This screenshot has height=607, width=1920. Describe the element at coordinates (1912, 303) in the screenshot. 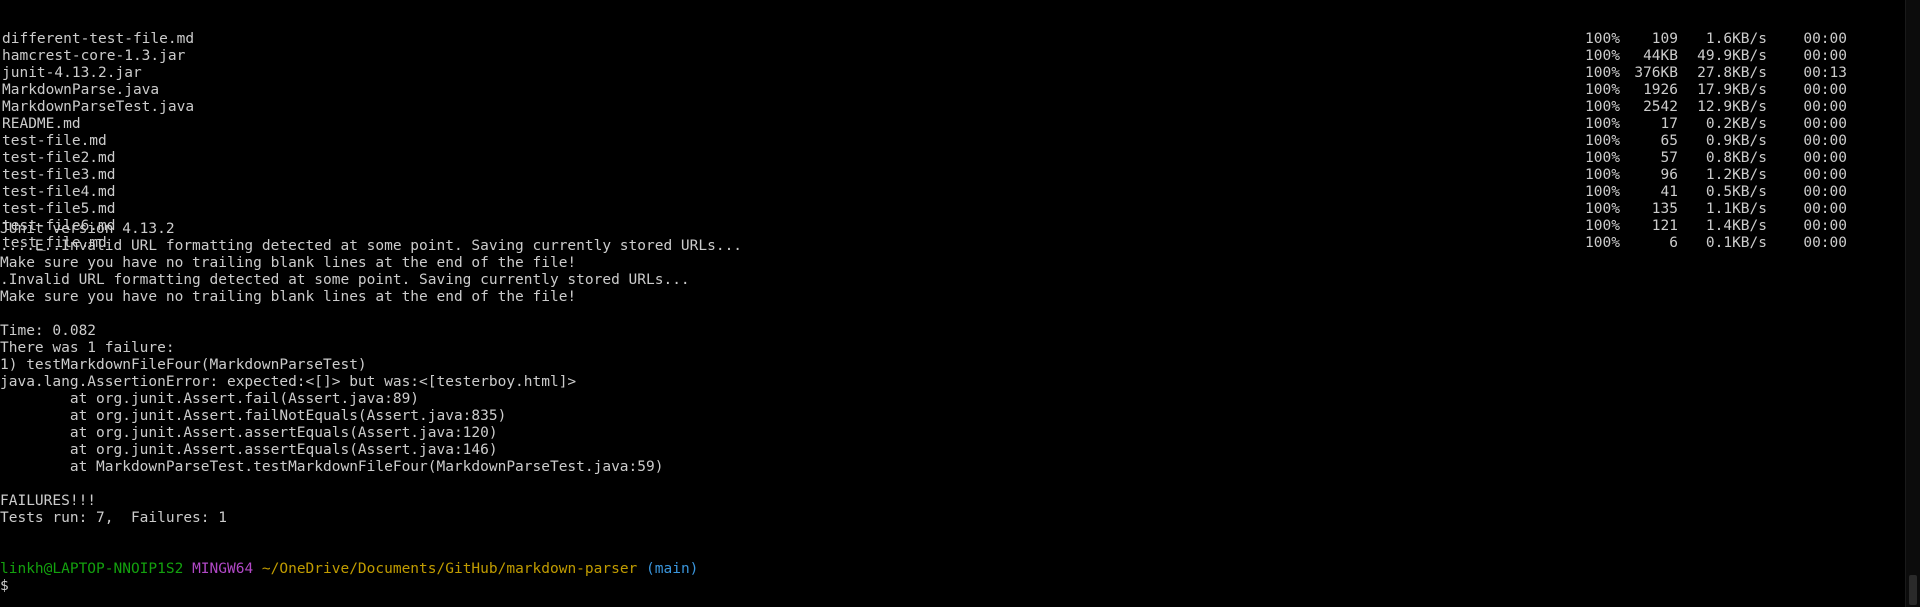

I see `vertical-scrollbar` at that location.